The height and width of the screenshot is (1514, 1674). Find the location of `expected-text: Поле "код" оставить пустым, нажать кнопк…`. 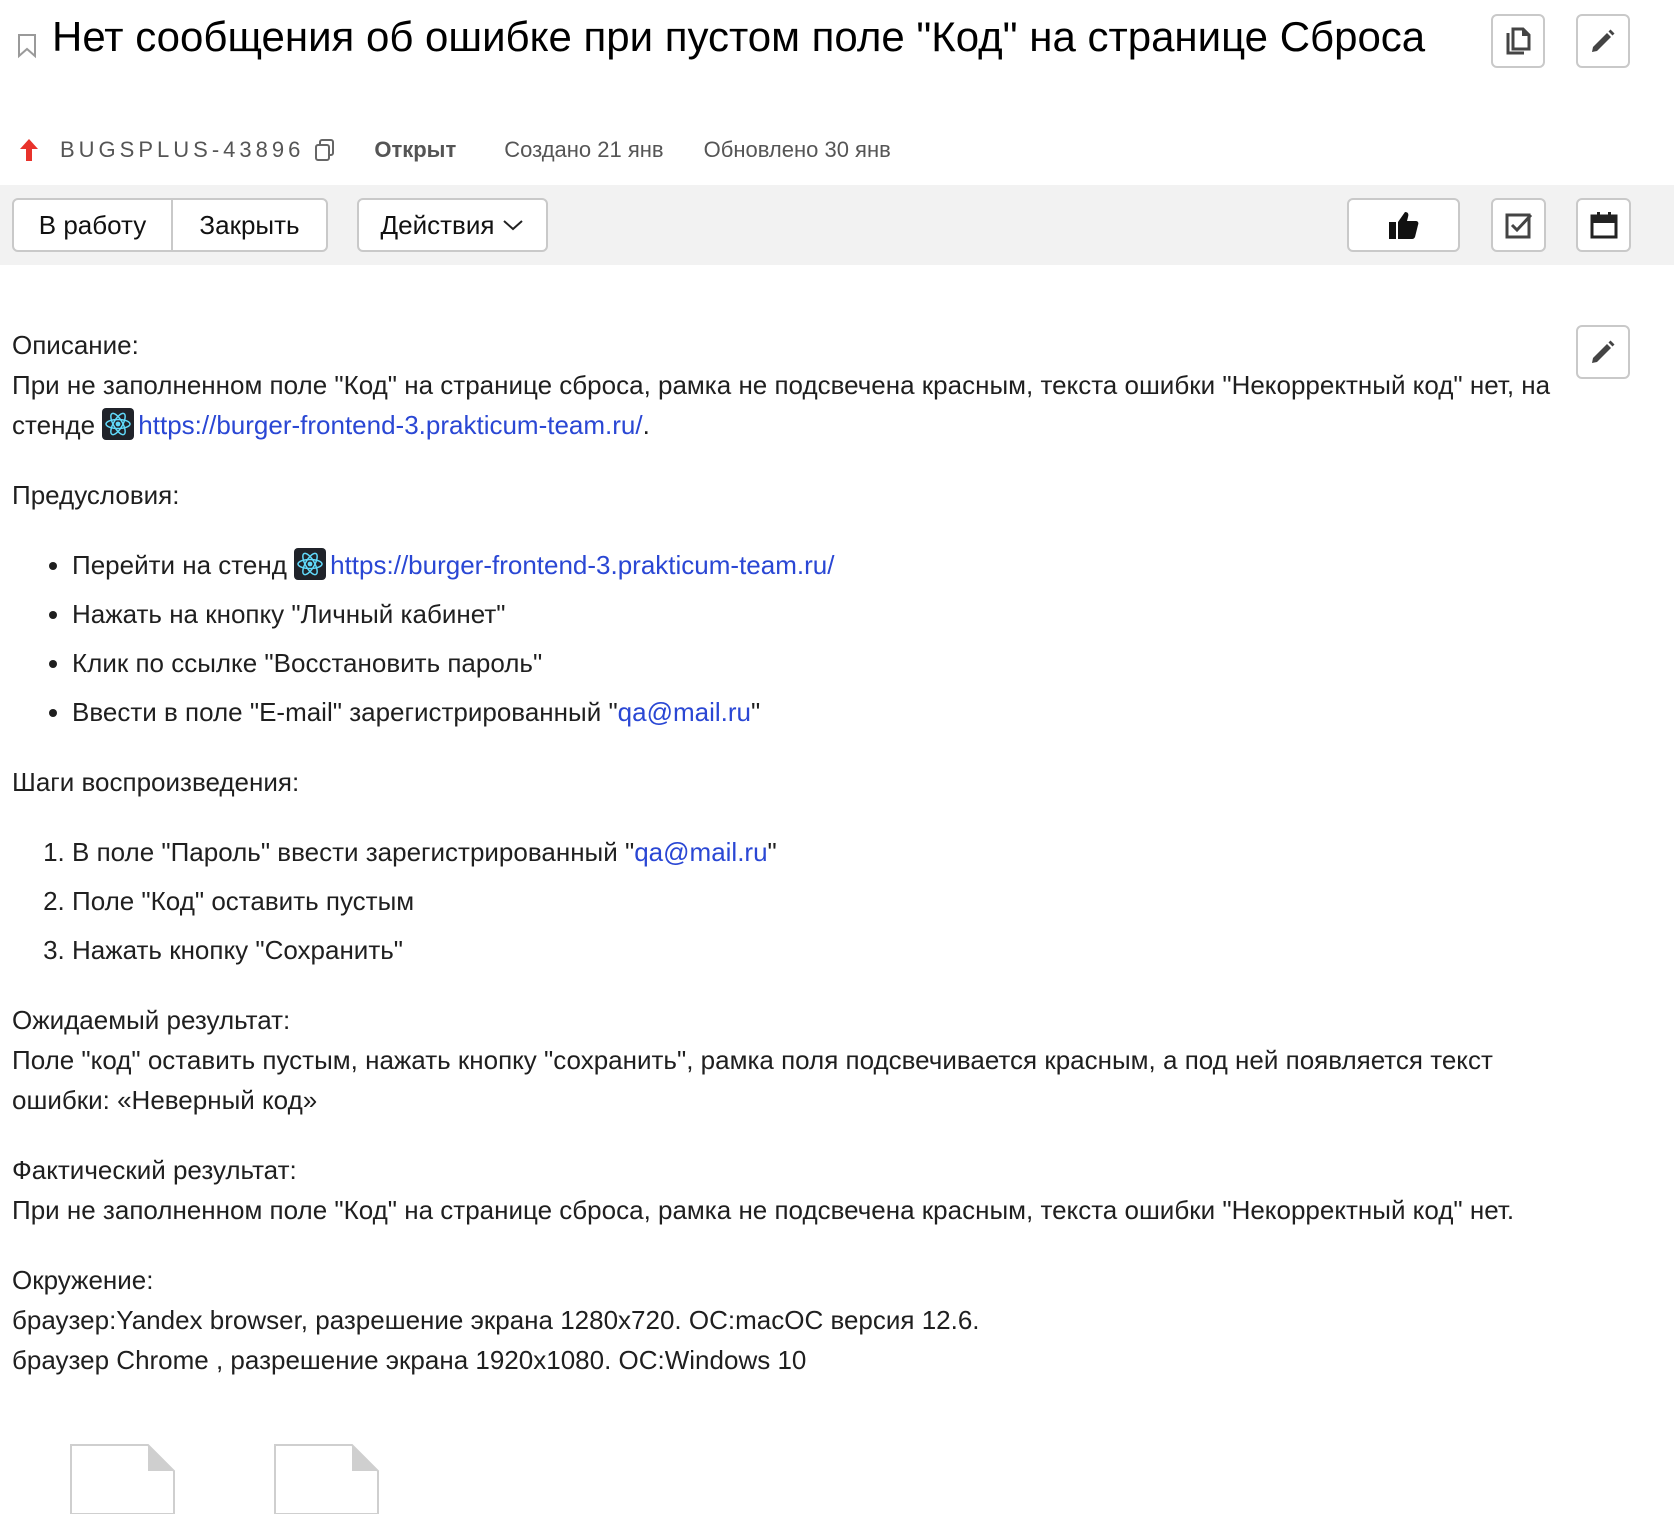

expected-text: Поле "код" оставить пустым, нажать кнопк… is located at coordinates (752, 1080).